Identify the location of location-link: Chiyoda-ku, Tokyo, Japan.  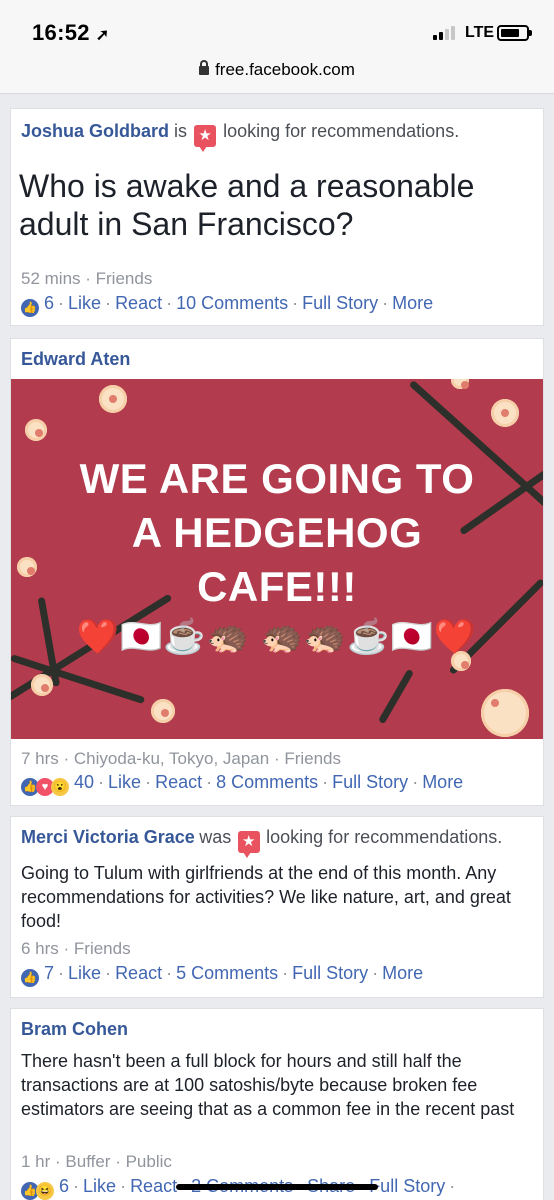
(171, 758).